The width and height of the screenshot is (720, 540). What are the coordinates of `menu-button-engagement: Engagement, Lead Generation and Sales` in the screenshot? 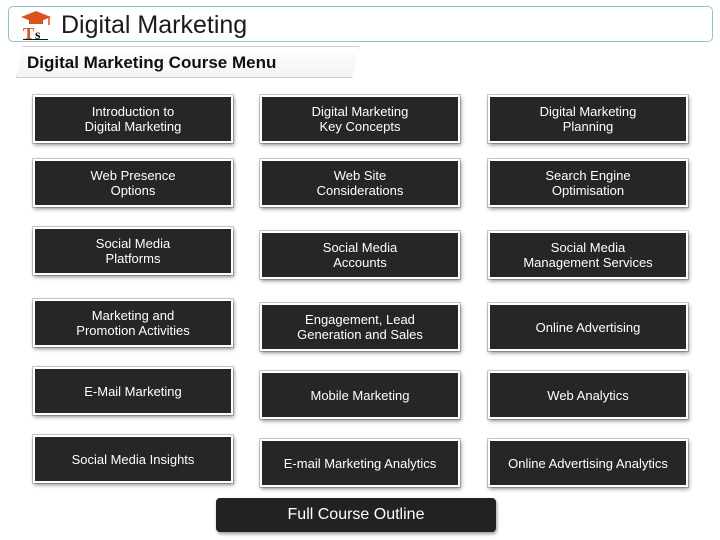 It's located at (360, 327).